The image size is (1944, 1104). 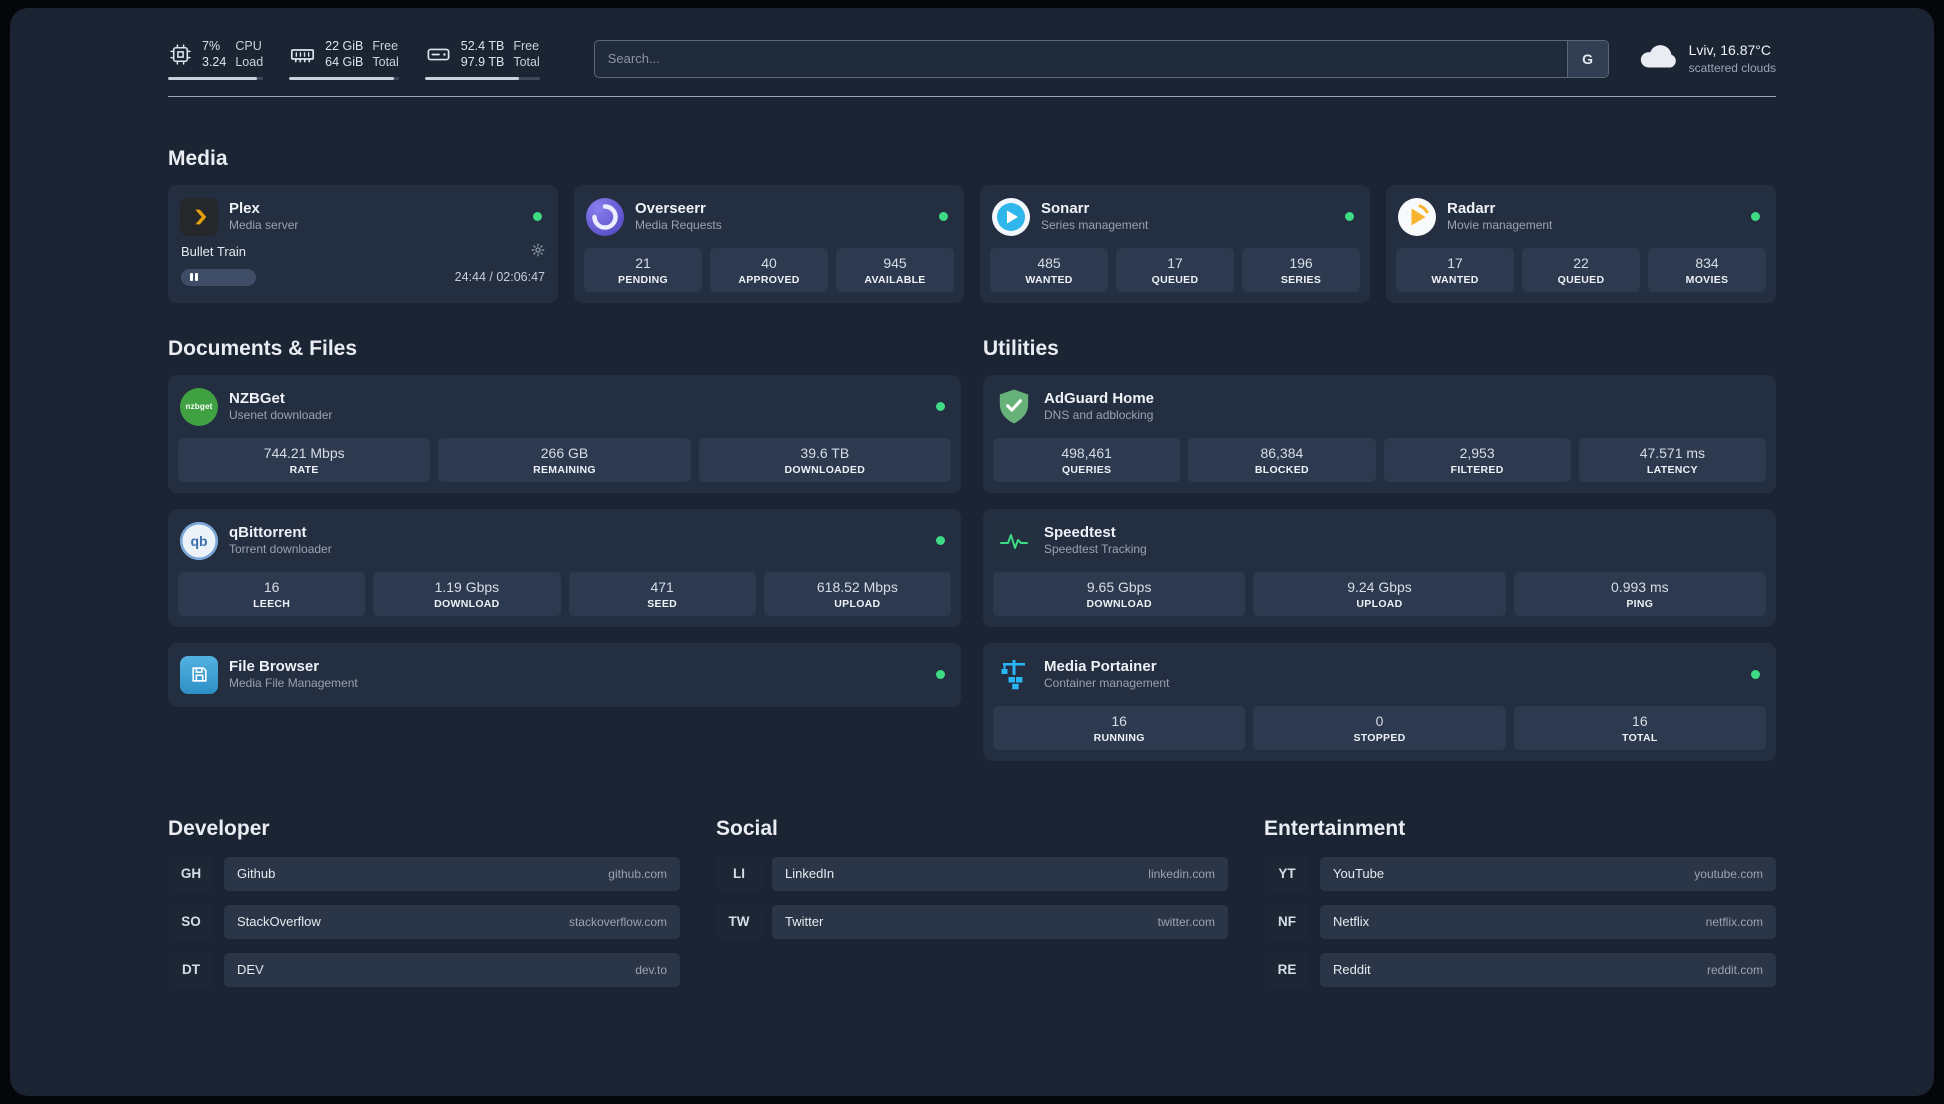 What do you see at coordinates (1335, 828) in the screenshot?
I see `section-title-entertainment: Entertainment` at bounding box center [1335, 828].